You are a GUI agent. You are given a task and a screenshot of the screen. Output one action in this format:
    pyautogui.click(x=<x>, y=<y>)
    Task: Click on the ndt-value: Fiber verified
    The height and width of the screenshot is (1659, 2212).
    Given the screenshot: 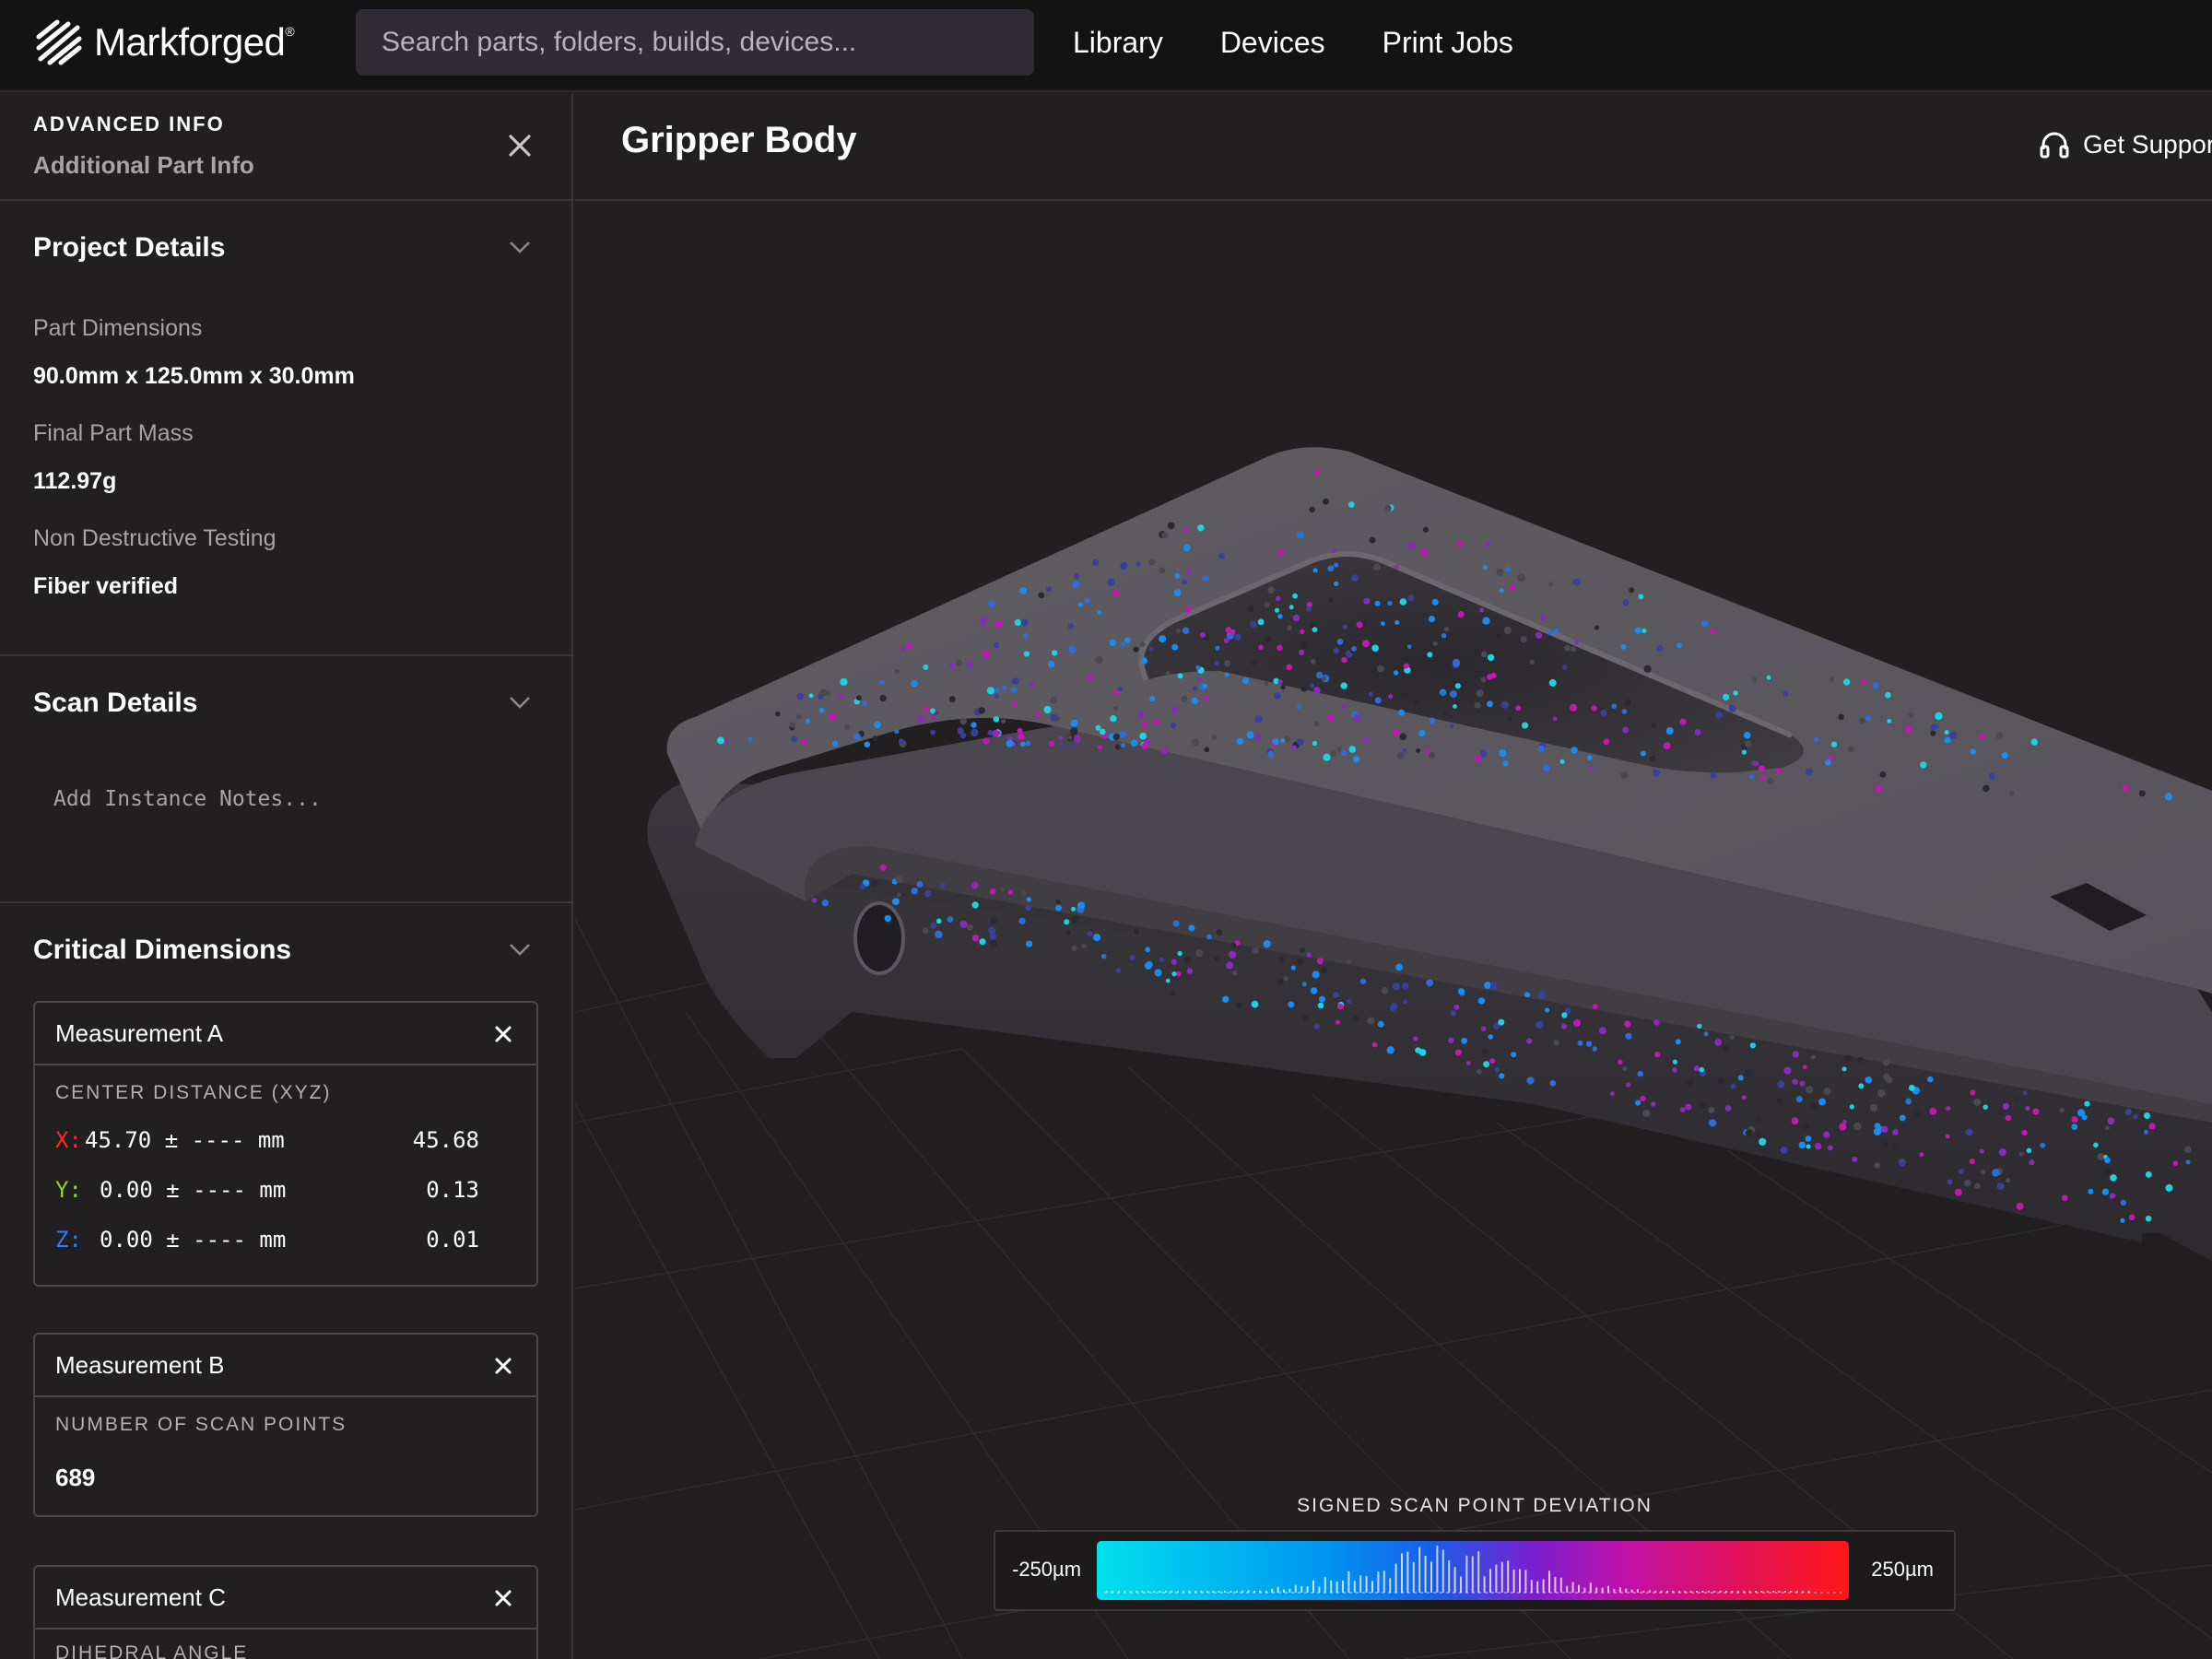 What is the action you would take?
    pyautogui.click(x=105, y=586)
    